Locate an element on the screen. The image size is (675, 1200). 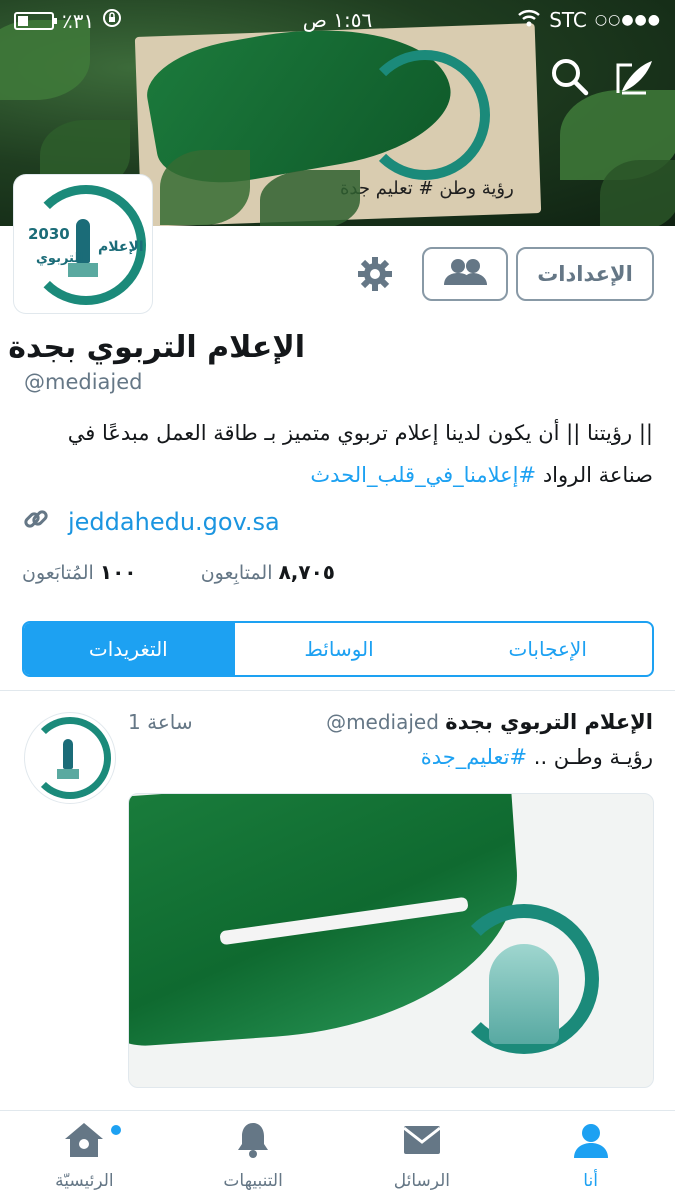
tab-media: الوسائط is located at coordinates (338, 649).